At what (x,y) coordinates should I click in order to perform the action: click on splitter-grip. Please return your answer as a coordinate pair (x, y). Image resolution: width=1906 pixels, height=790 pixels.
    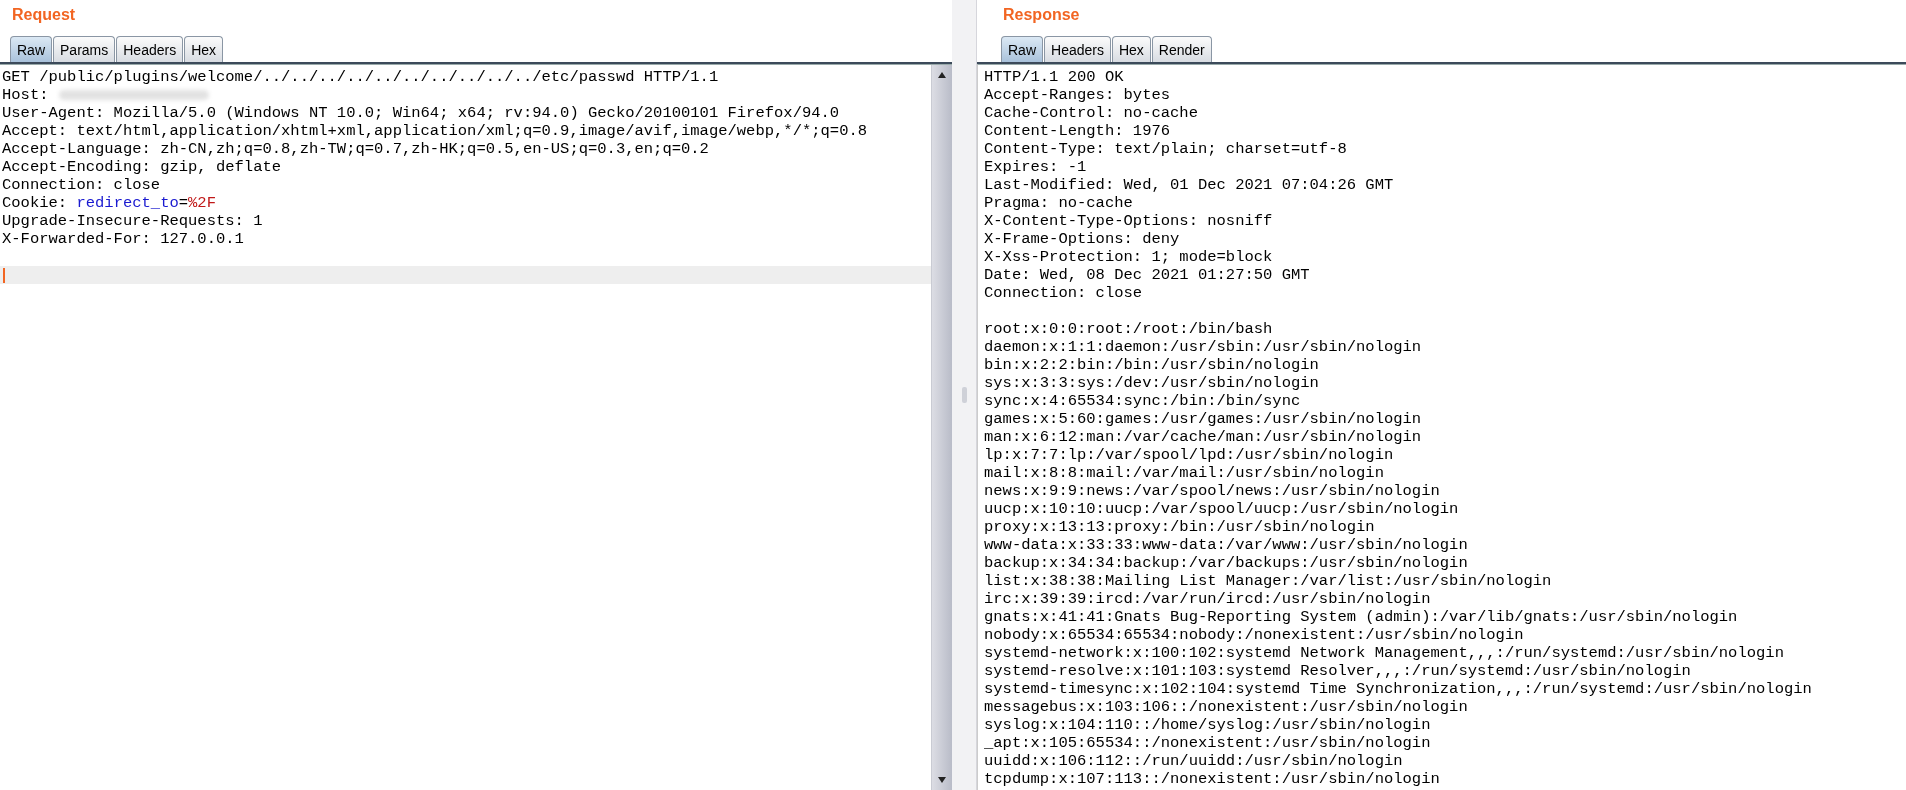
    Looking at the image, I should click on (964, 395).